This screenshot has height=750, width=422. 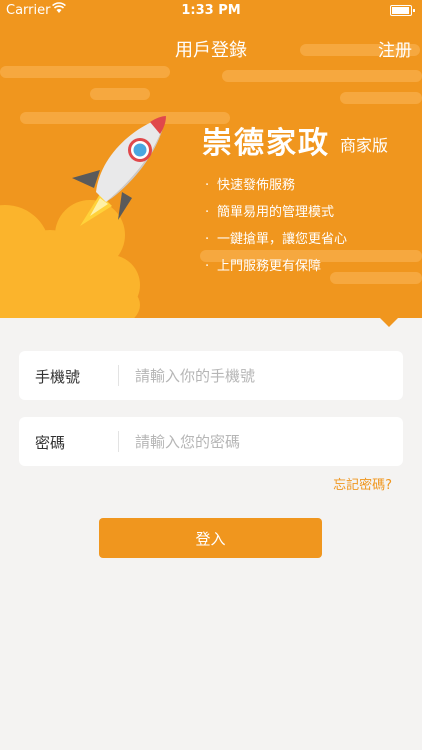 I want to click on brand-edition: 商家版, so click(x=364, y=145).